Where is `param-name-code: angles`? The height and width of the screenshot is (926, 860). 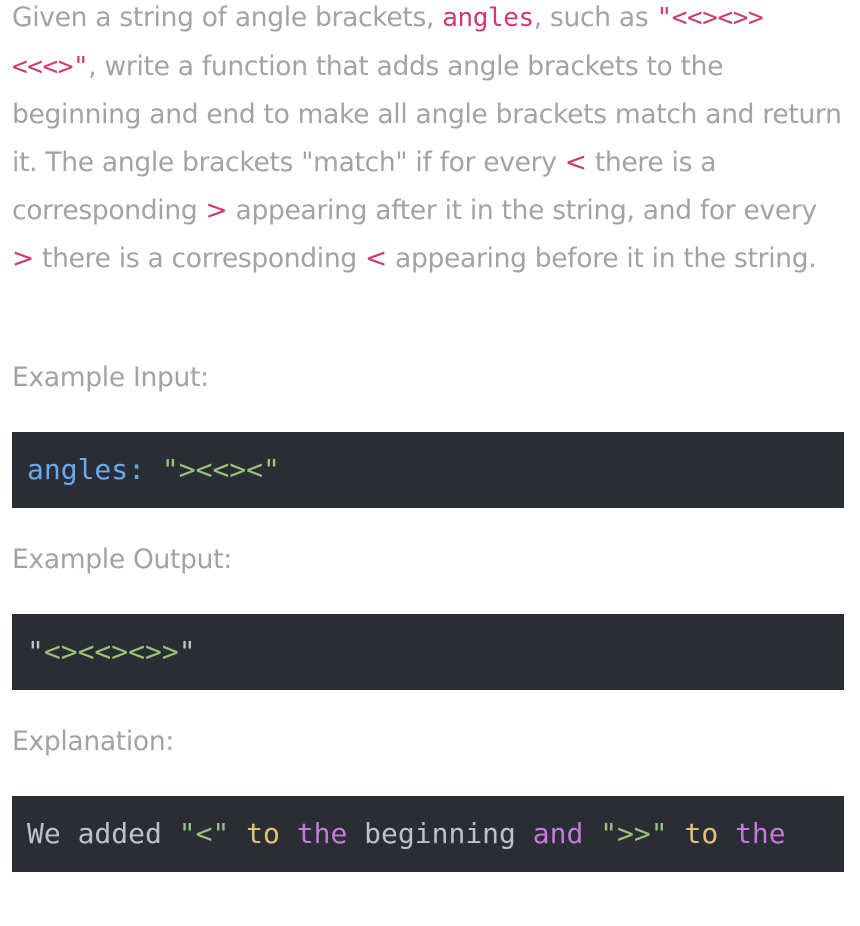 param-name-code: angles is located at coordinates (488, 18).